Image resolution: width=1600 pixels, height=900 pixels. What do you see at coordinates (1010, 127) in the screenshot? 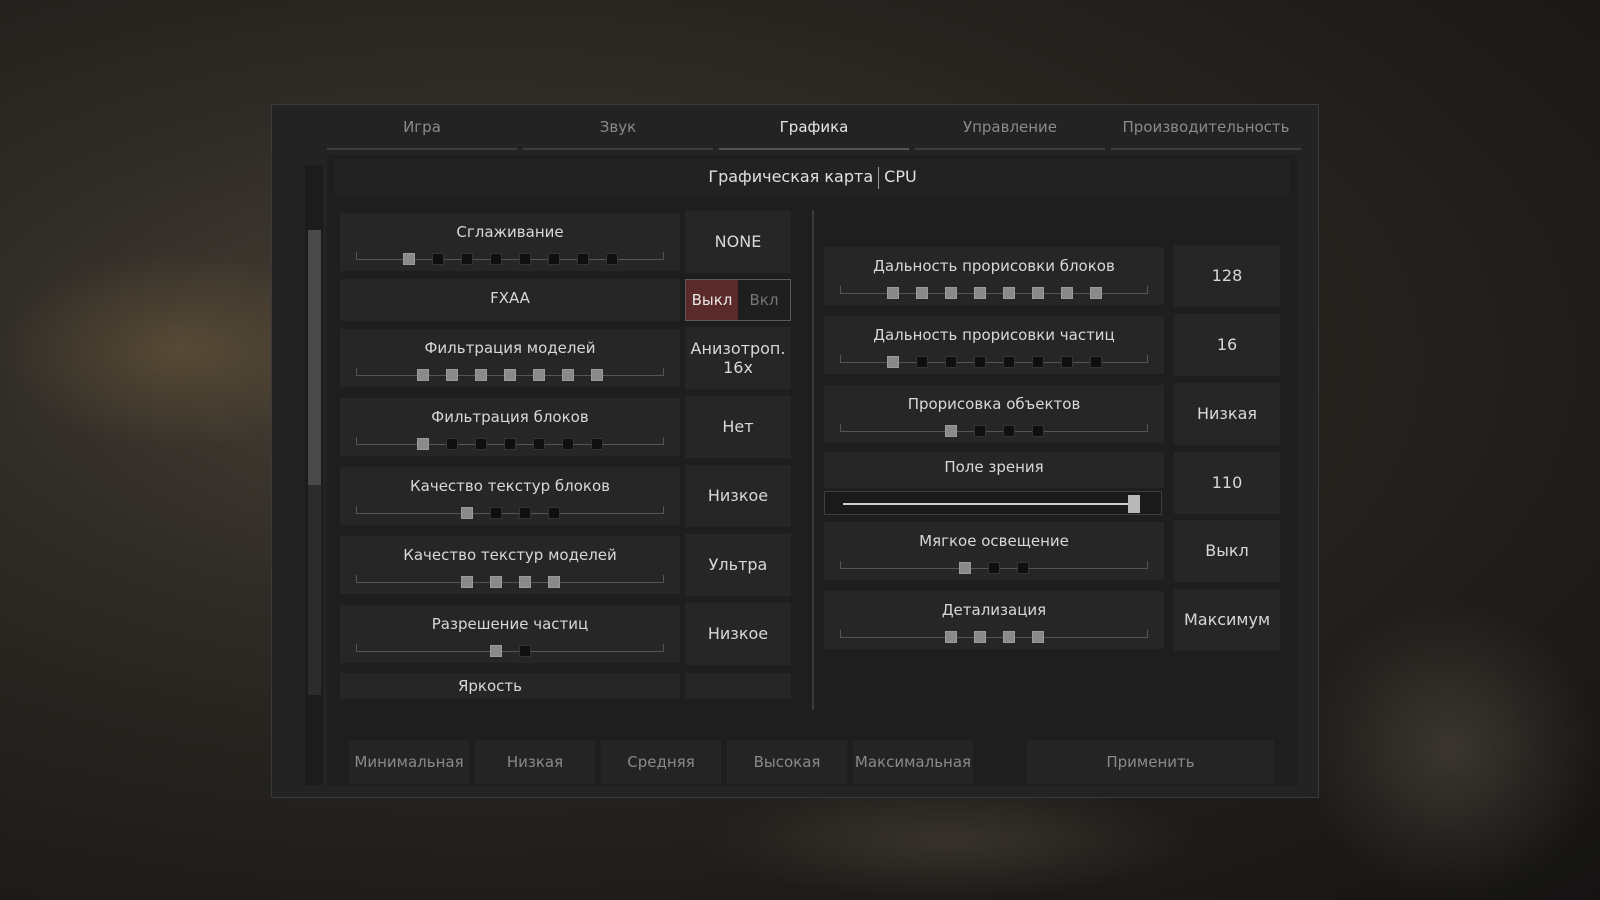
I see `tab-controls: Управление` at bounding box center [1010, 127].